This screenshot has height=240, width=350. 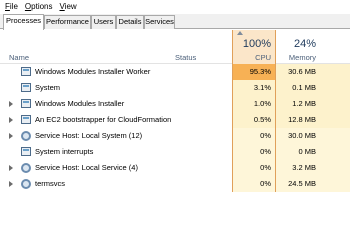 What do you see at coordinates (89, 135) in the screenshot?
I see `process-name: Service Host: Local System (12)` at bounding box center [89, 135].